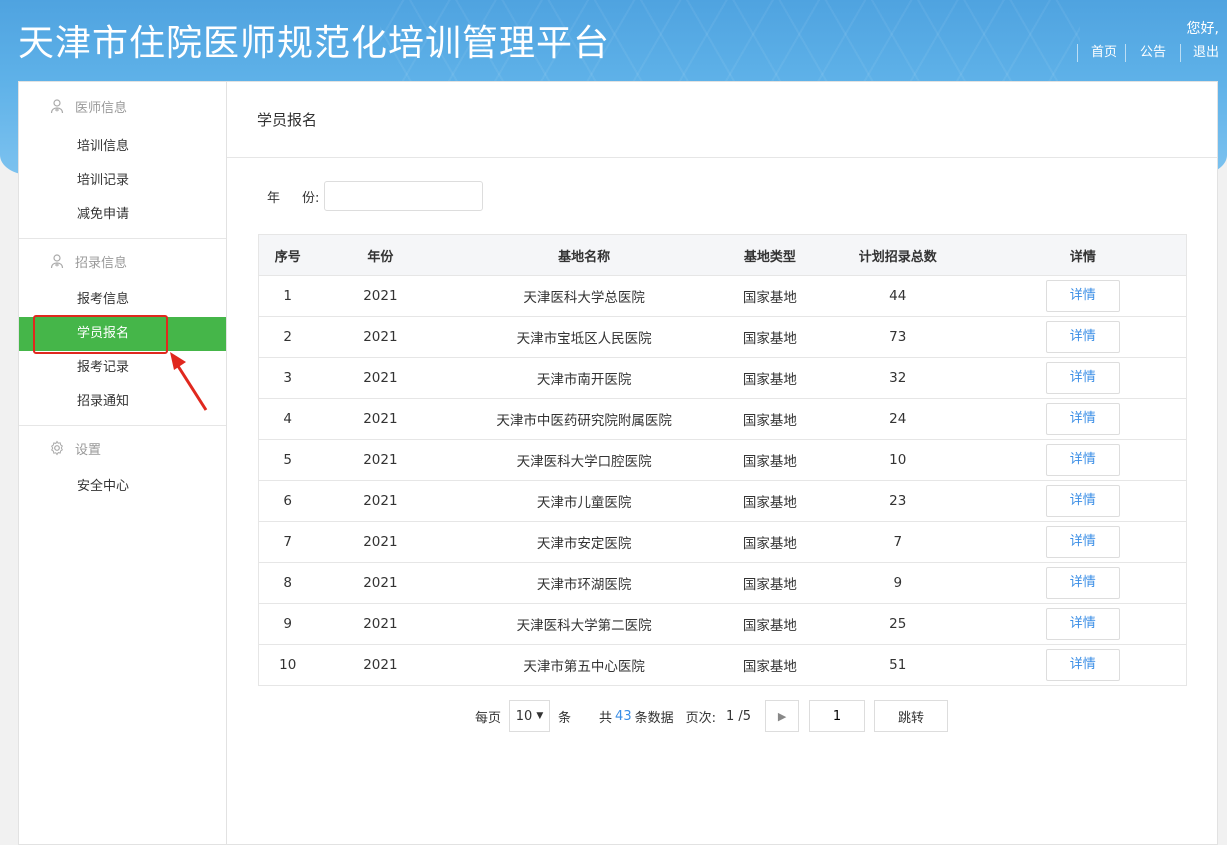 The width and height of the screenshot is (1227, 845). Describe the element at coordinates (911, 716) in the screenshot. I see `jump-button: 跳转` at that location.